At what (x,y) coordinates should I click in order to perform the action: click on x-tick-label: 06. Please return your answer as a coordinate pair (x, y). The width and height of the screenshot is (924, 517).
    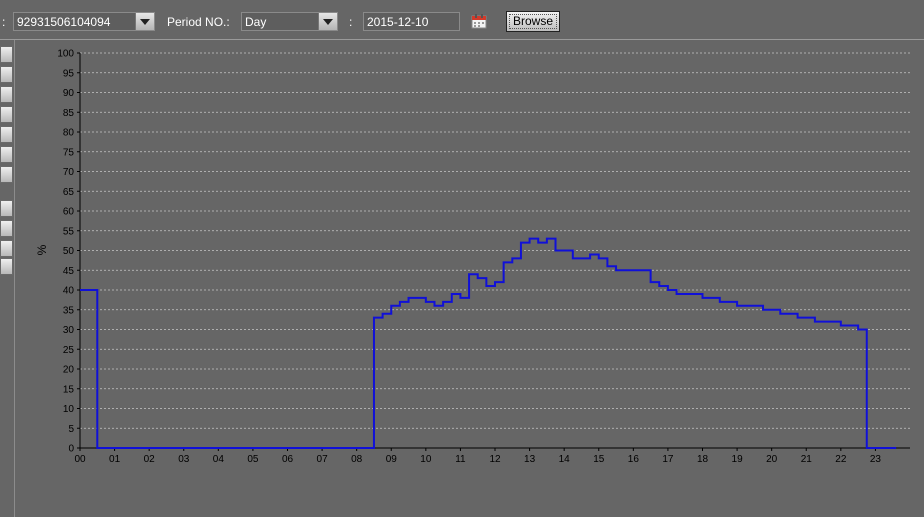
    Looking at the image, I should click on (288, 459).